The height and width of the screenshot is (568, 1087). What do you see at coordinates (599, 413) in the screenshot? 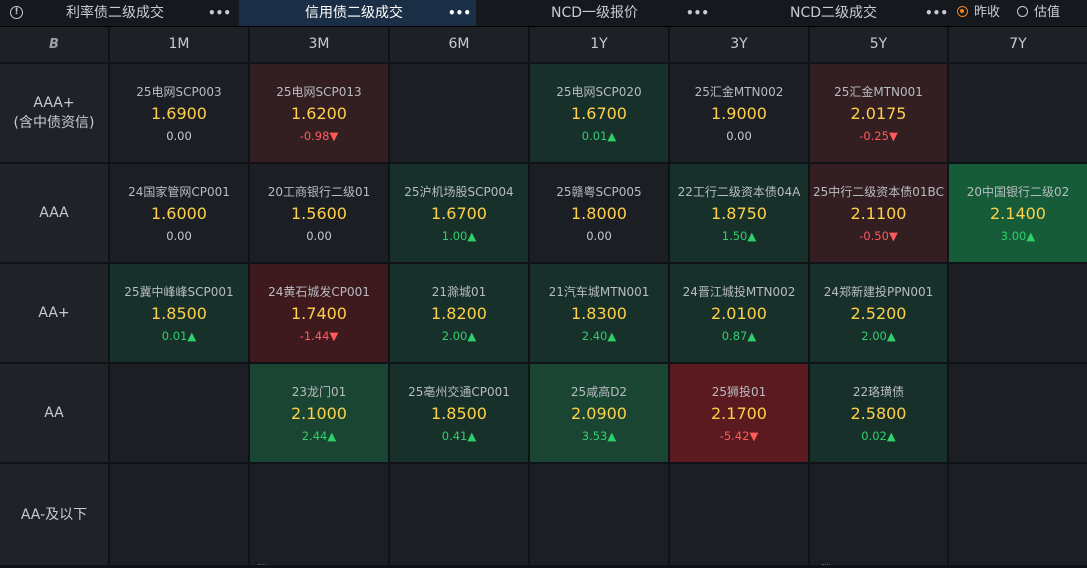
I see `bond-cell: 25咸高D2 2.0900 3.53▲` at bounding box center [599, 413].